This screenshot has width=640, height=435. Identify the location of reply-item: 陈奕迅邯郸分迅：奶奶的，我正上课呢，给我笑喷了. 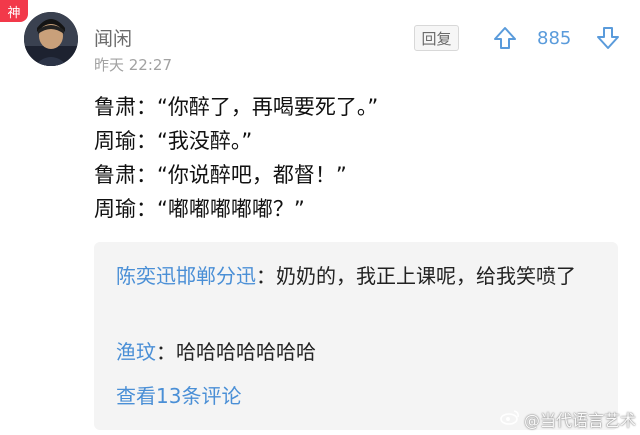
(358, 276).